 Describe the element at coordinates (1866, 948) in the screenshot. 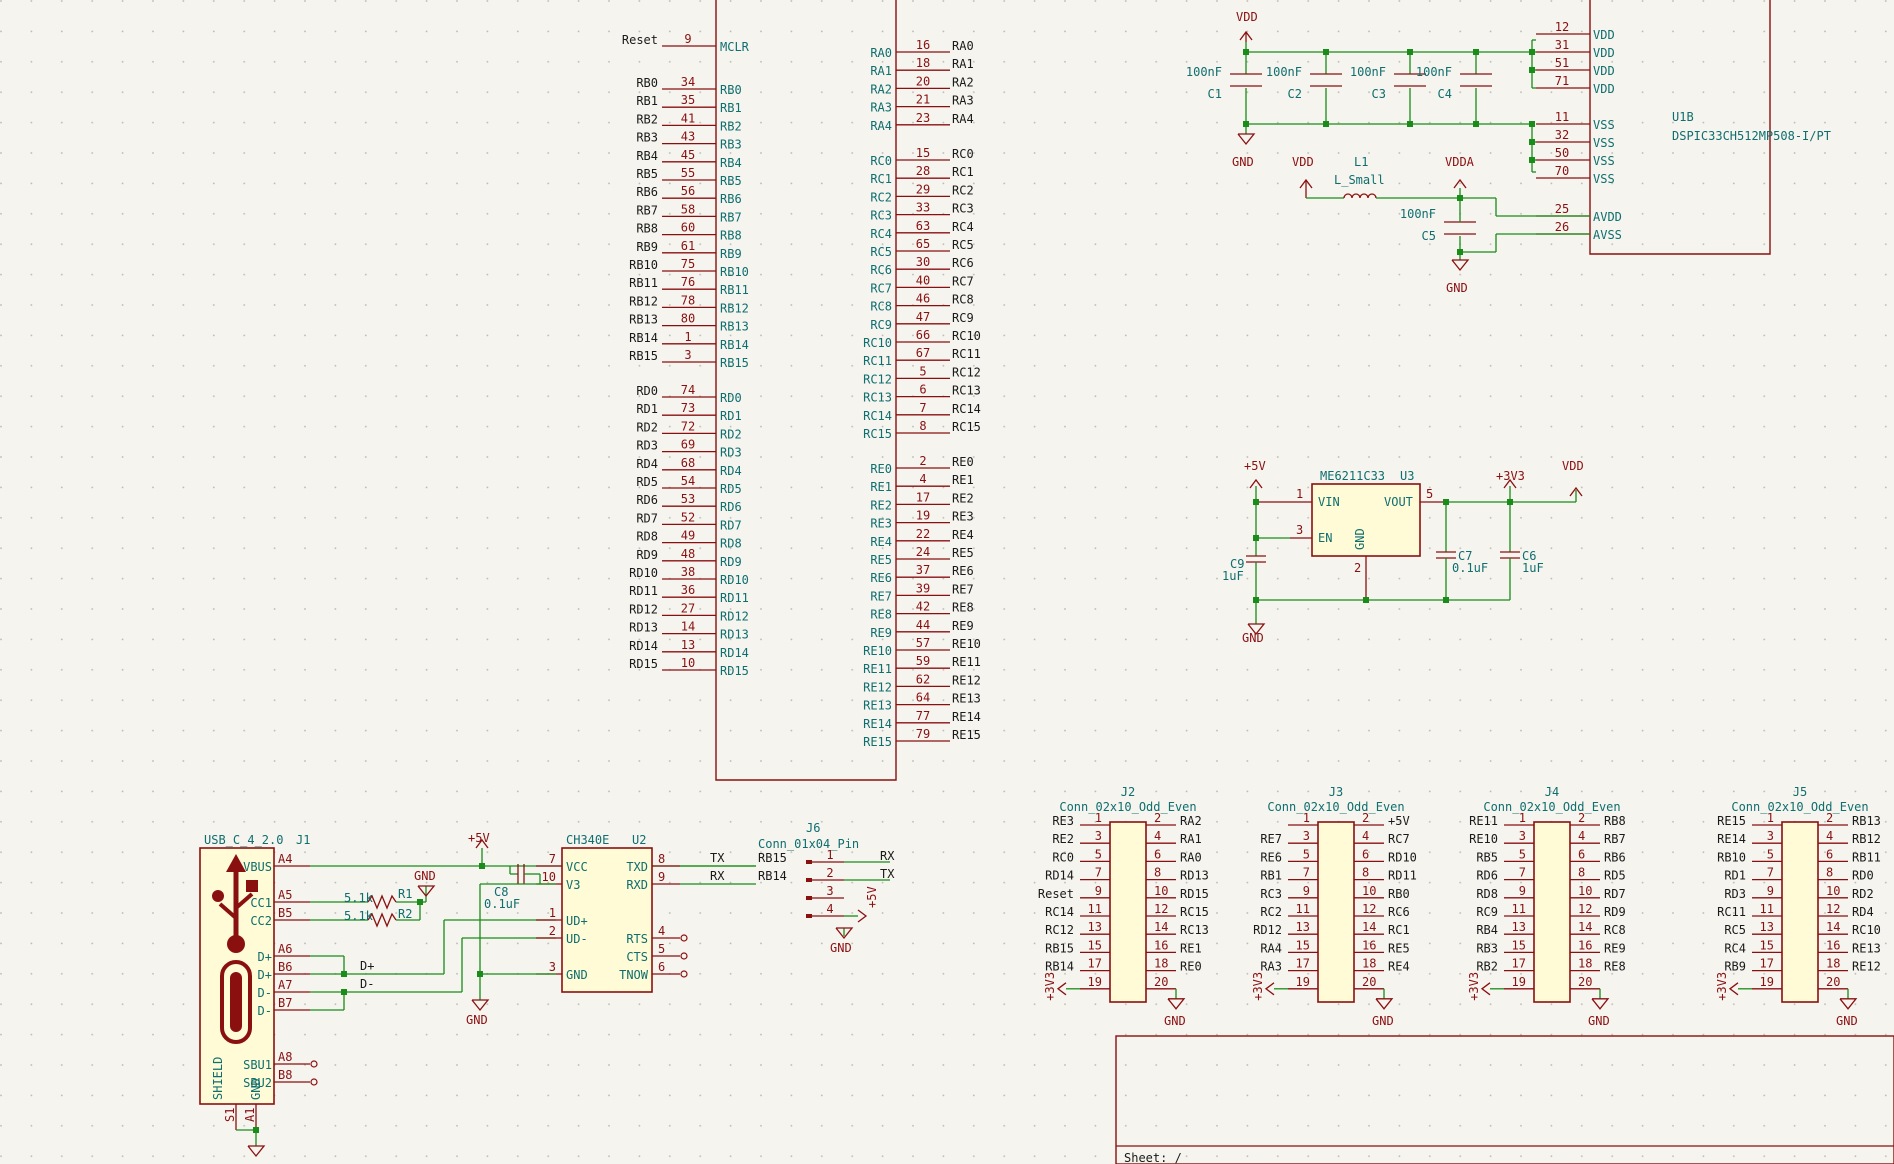

I see `header-right-net: RE13` at that location.